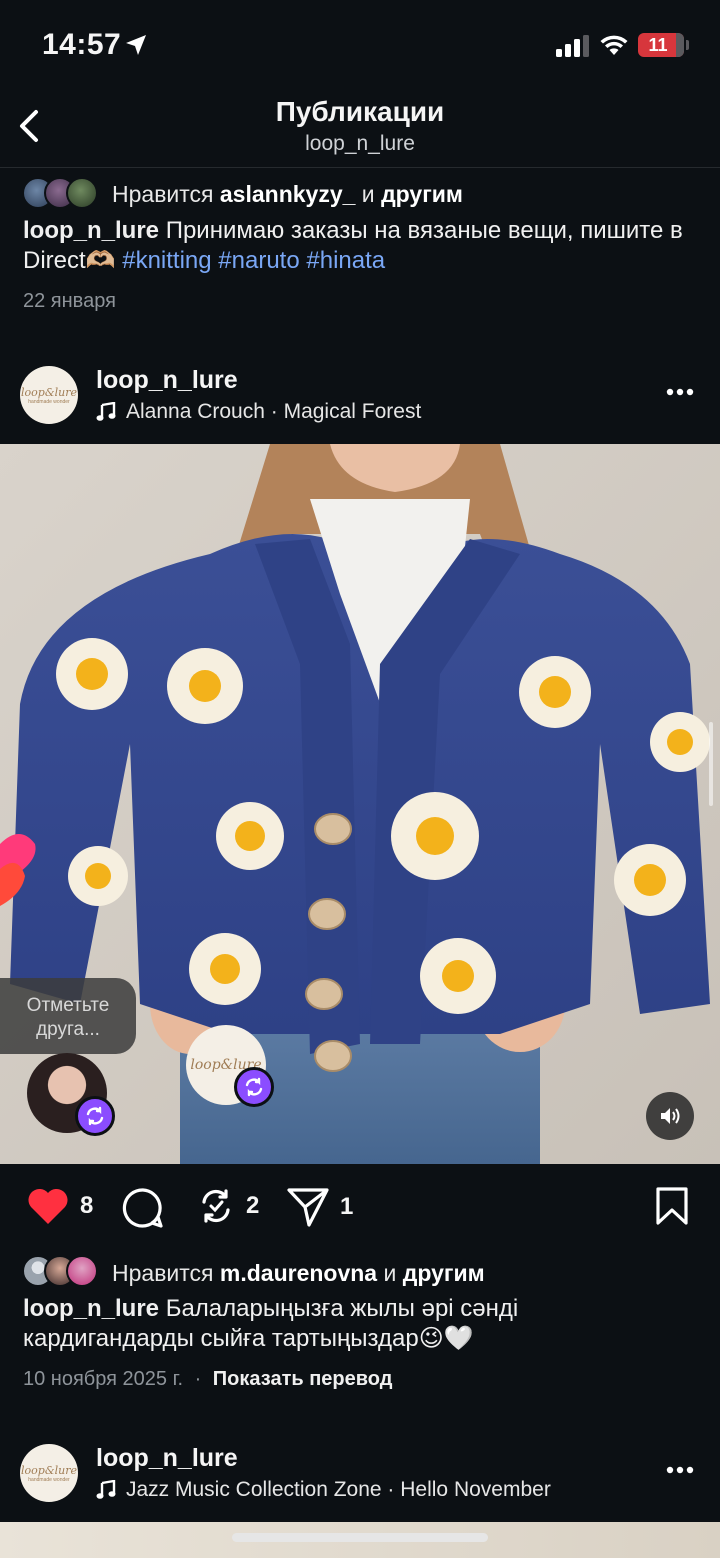  I want to click on status-time: 14:57, so click(82, 44).